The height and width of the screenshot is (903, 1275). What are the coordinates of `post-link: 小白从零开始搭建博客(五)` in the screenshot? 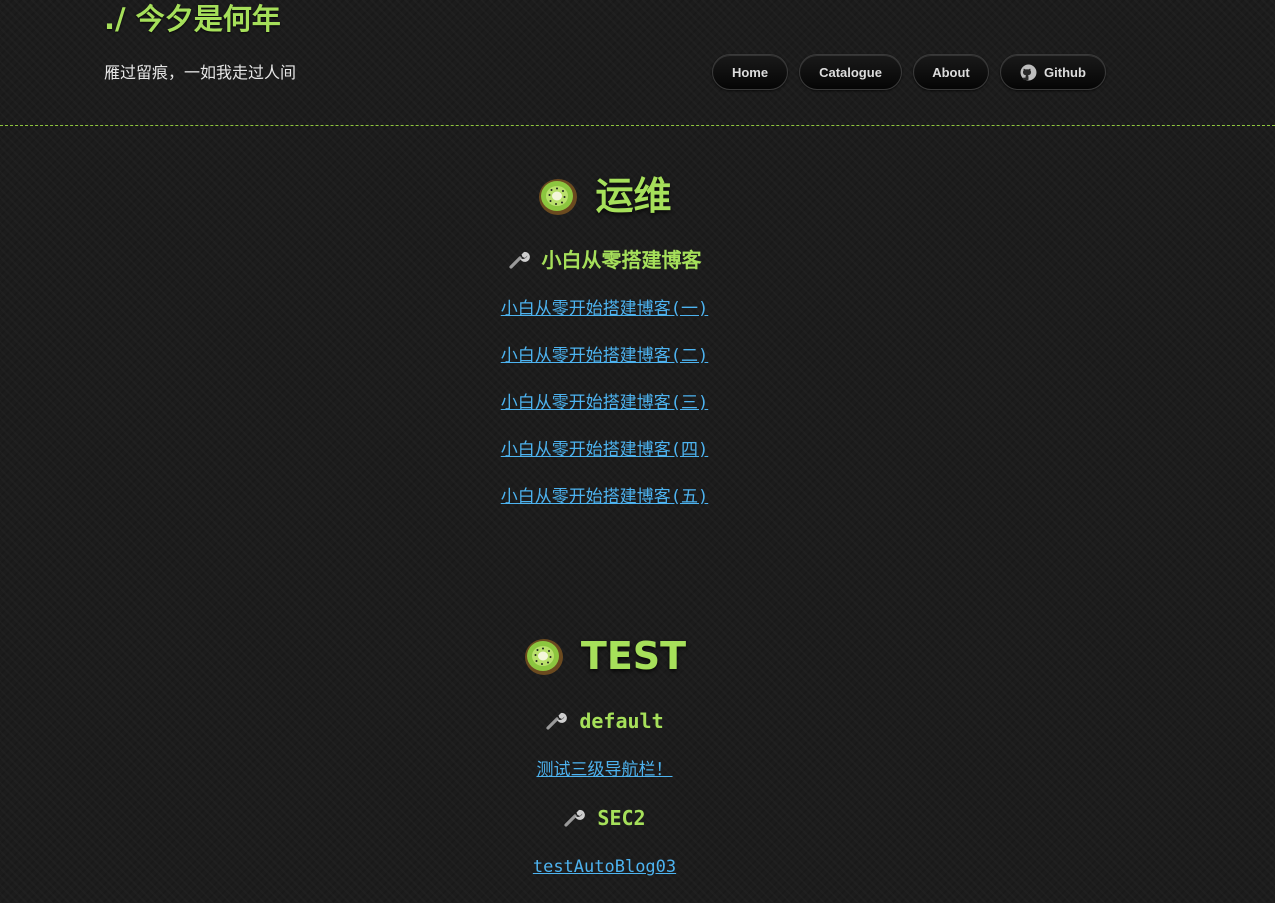 It's located at (604, 497).